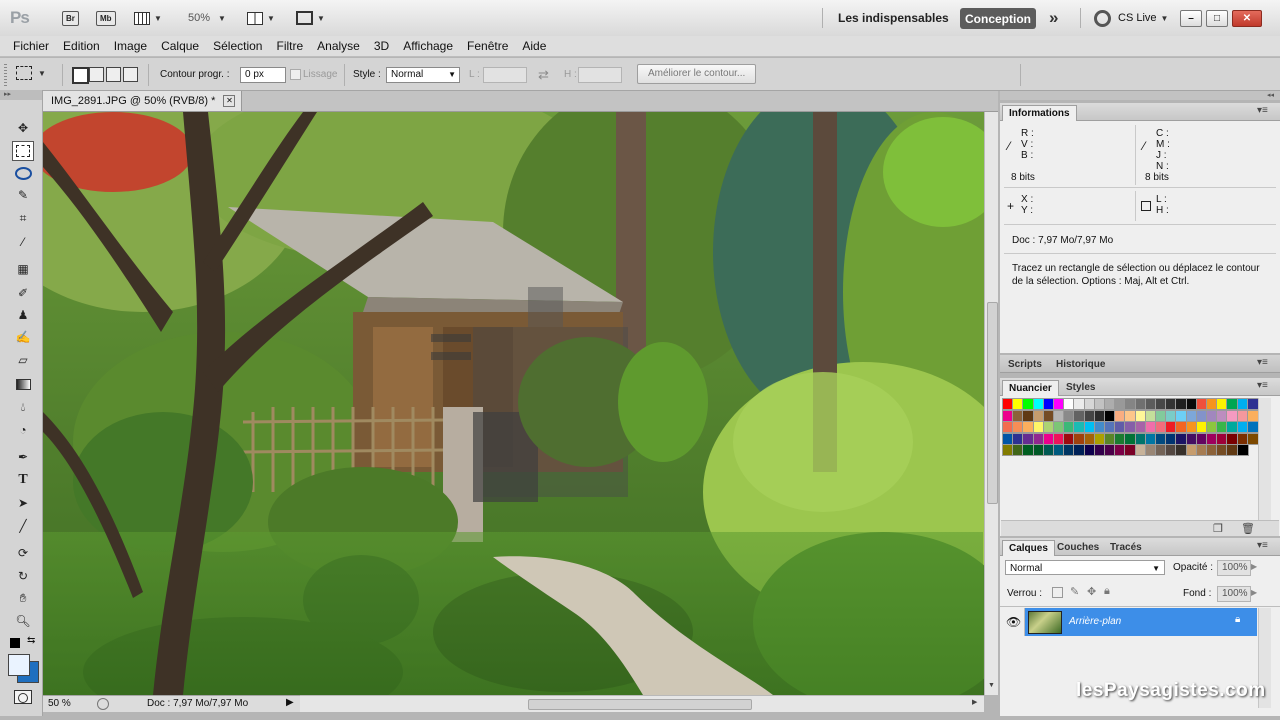  What do you see at coordinates (21, 95) in the screenshot?
I see `collapse-tools-button: ▸▸` at bounding box center [21, 95].